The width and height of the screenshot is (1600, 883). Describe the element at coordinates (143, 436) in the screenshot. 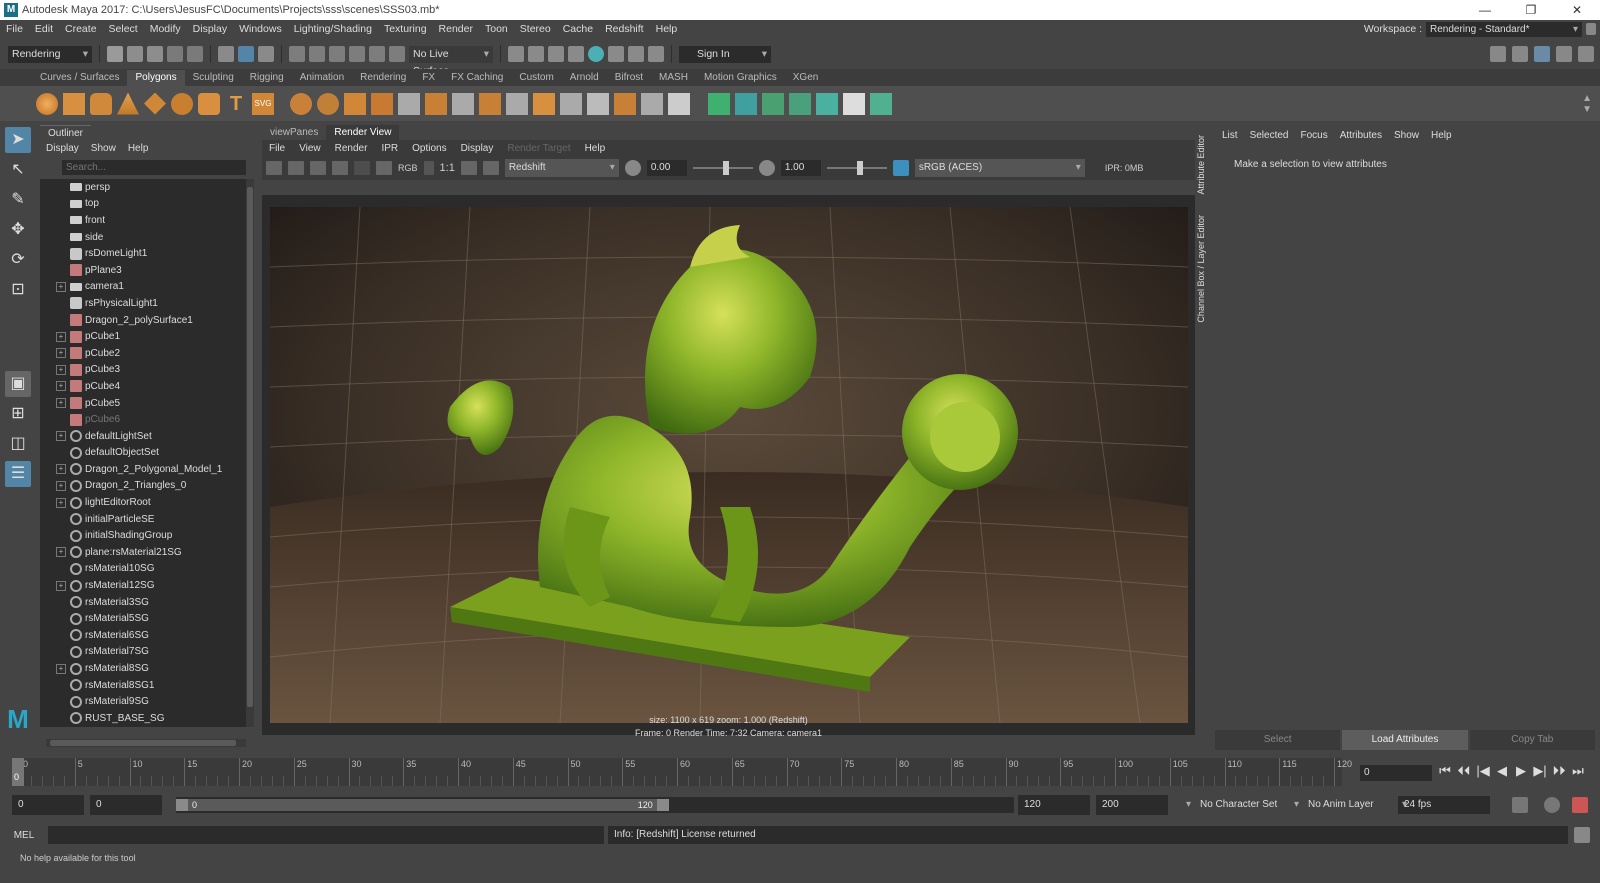

I see `outliner-item: + defaultLightSet` at that location.